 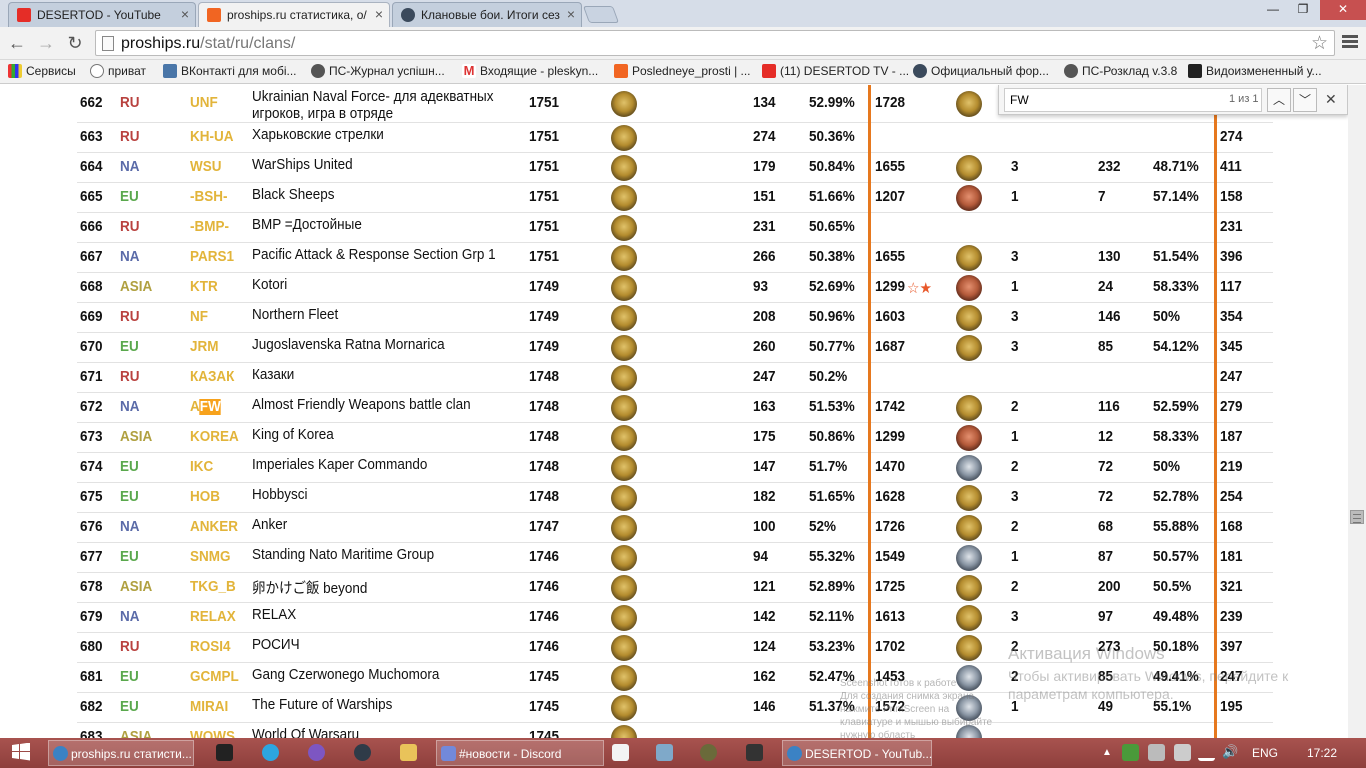 I want to click on telegram-icon, so click(x=270, y=752).